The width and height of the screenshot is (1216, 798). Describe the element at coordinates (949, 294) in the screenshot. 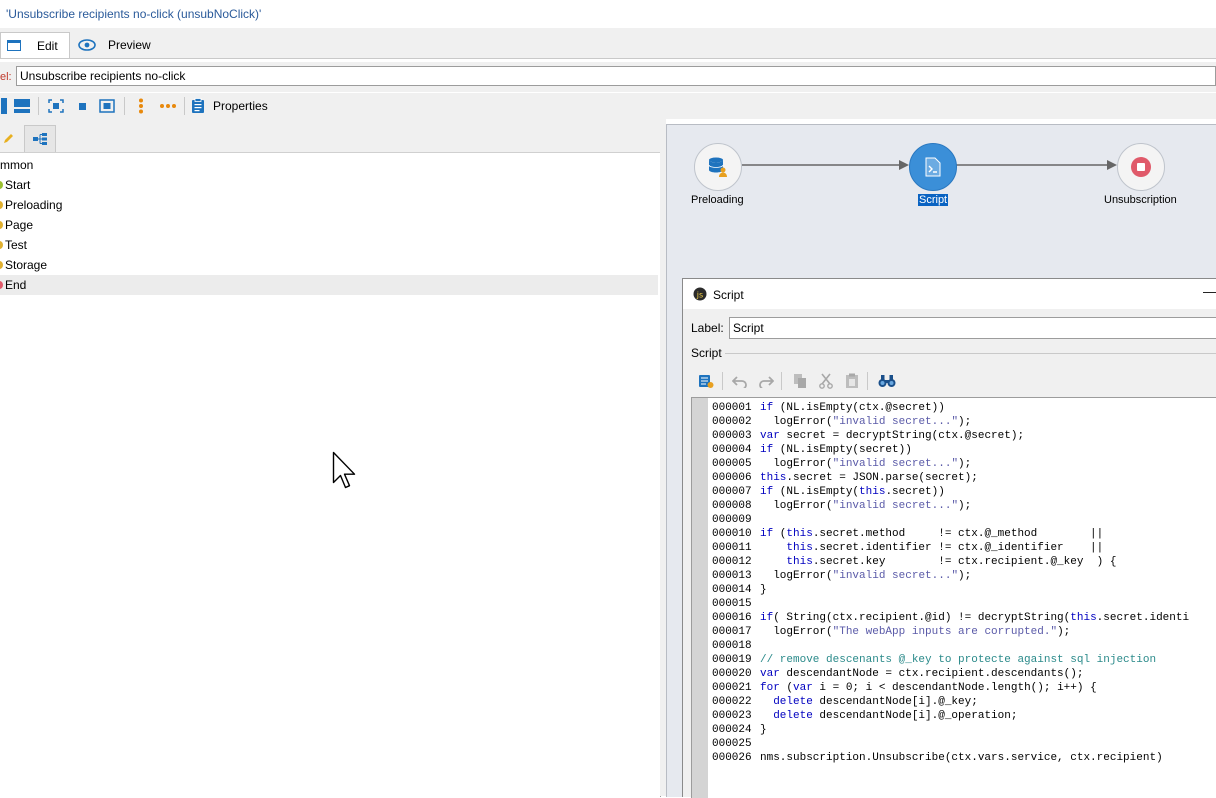

I see `dialog-title-bar: js Script —` at that location.